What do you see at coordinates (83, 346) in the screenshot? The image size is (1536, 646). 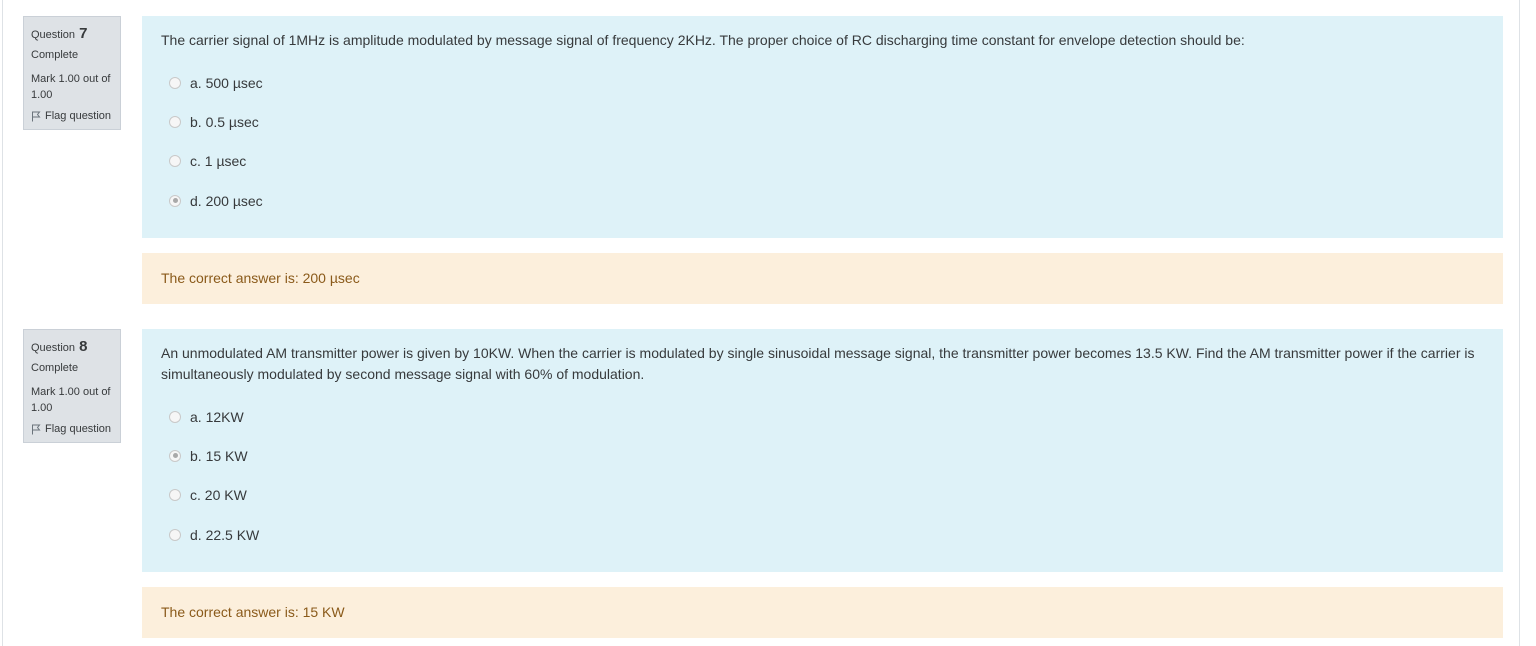 I see `question-number: 8` at bounding box center [83, 346].